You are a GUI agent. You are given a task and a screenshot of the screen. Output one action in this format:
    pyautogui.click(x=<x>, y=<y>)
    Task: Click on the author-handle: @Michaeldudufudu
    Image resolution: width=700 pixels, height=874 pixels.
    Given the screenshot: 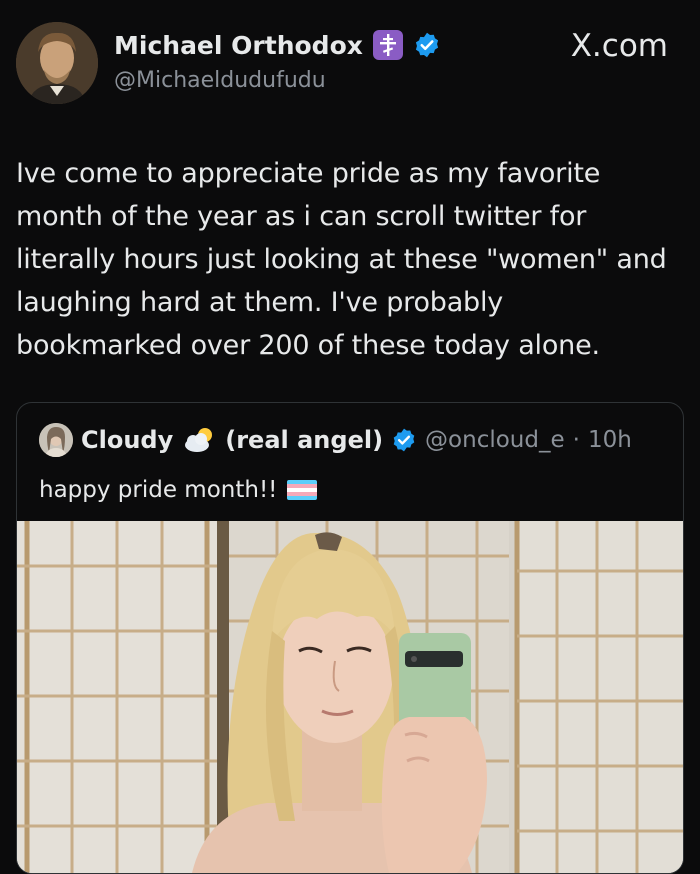 What is the action you would take?
    pyautogui.click(x=220, y=80)
    